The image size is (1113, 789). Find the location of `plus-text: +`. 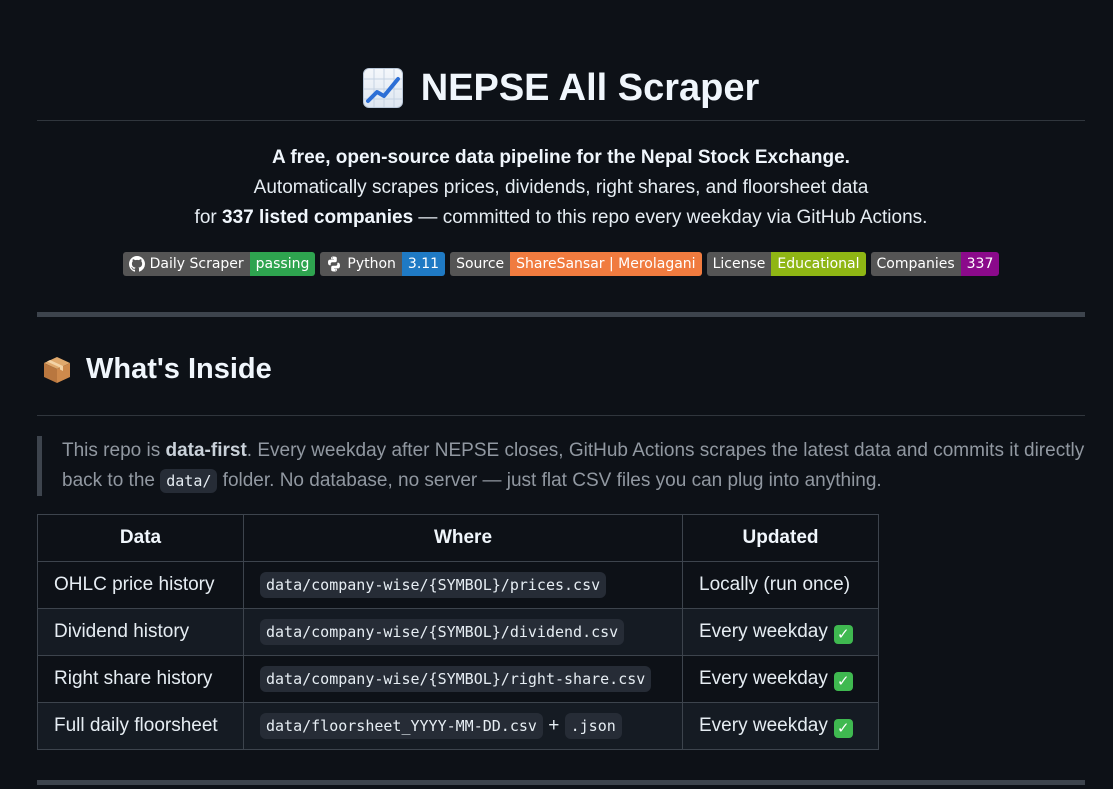

plus-text: + is located at coordinates (554, 726).